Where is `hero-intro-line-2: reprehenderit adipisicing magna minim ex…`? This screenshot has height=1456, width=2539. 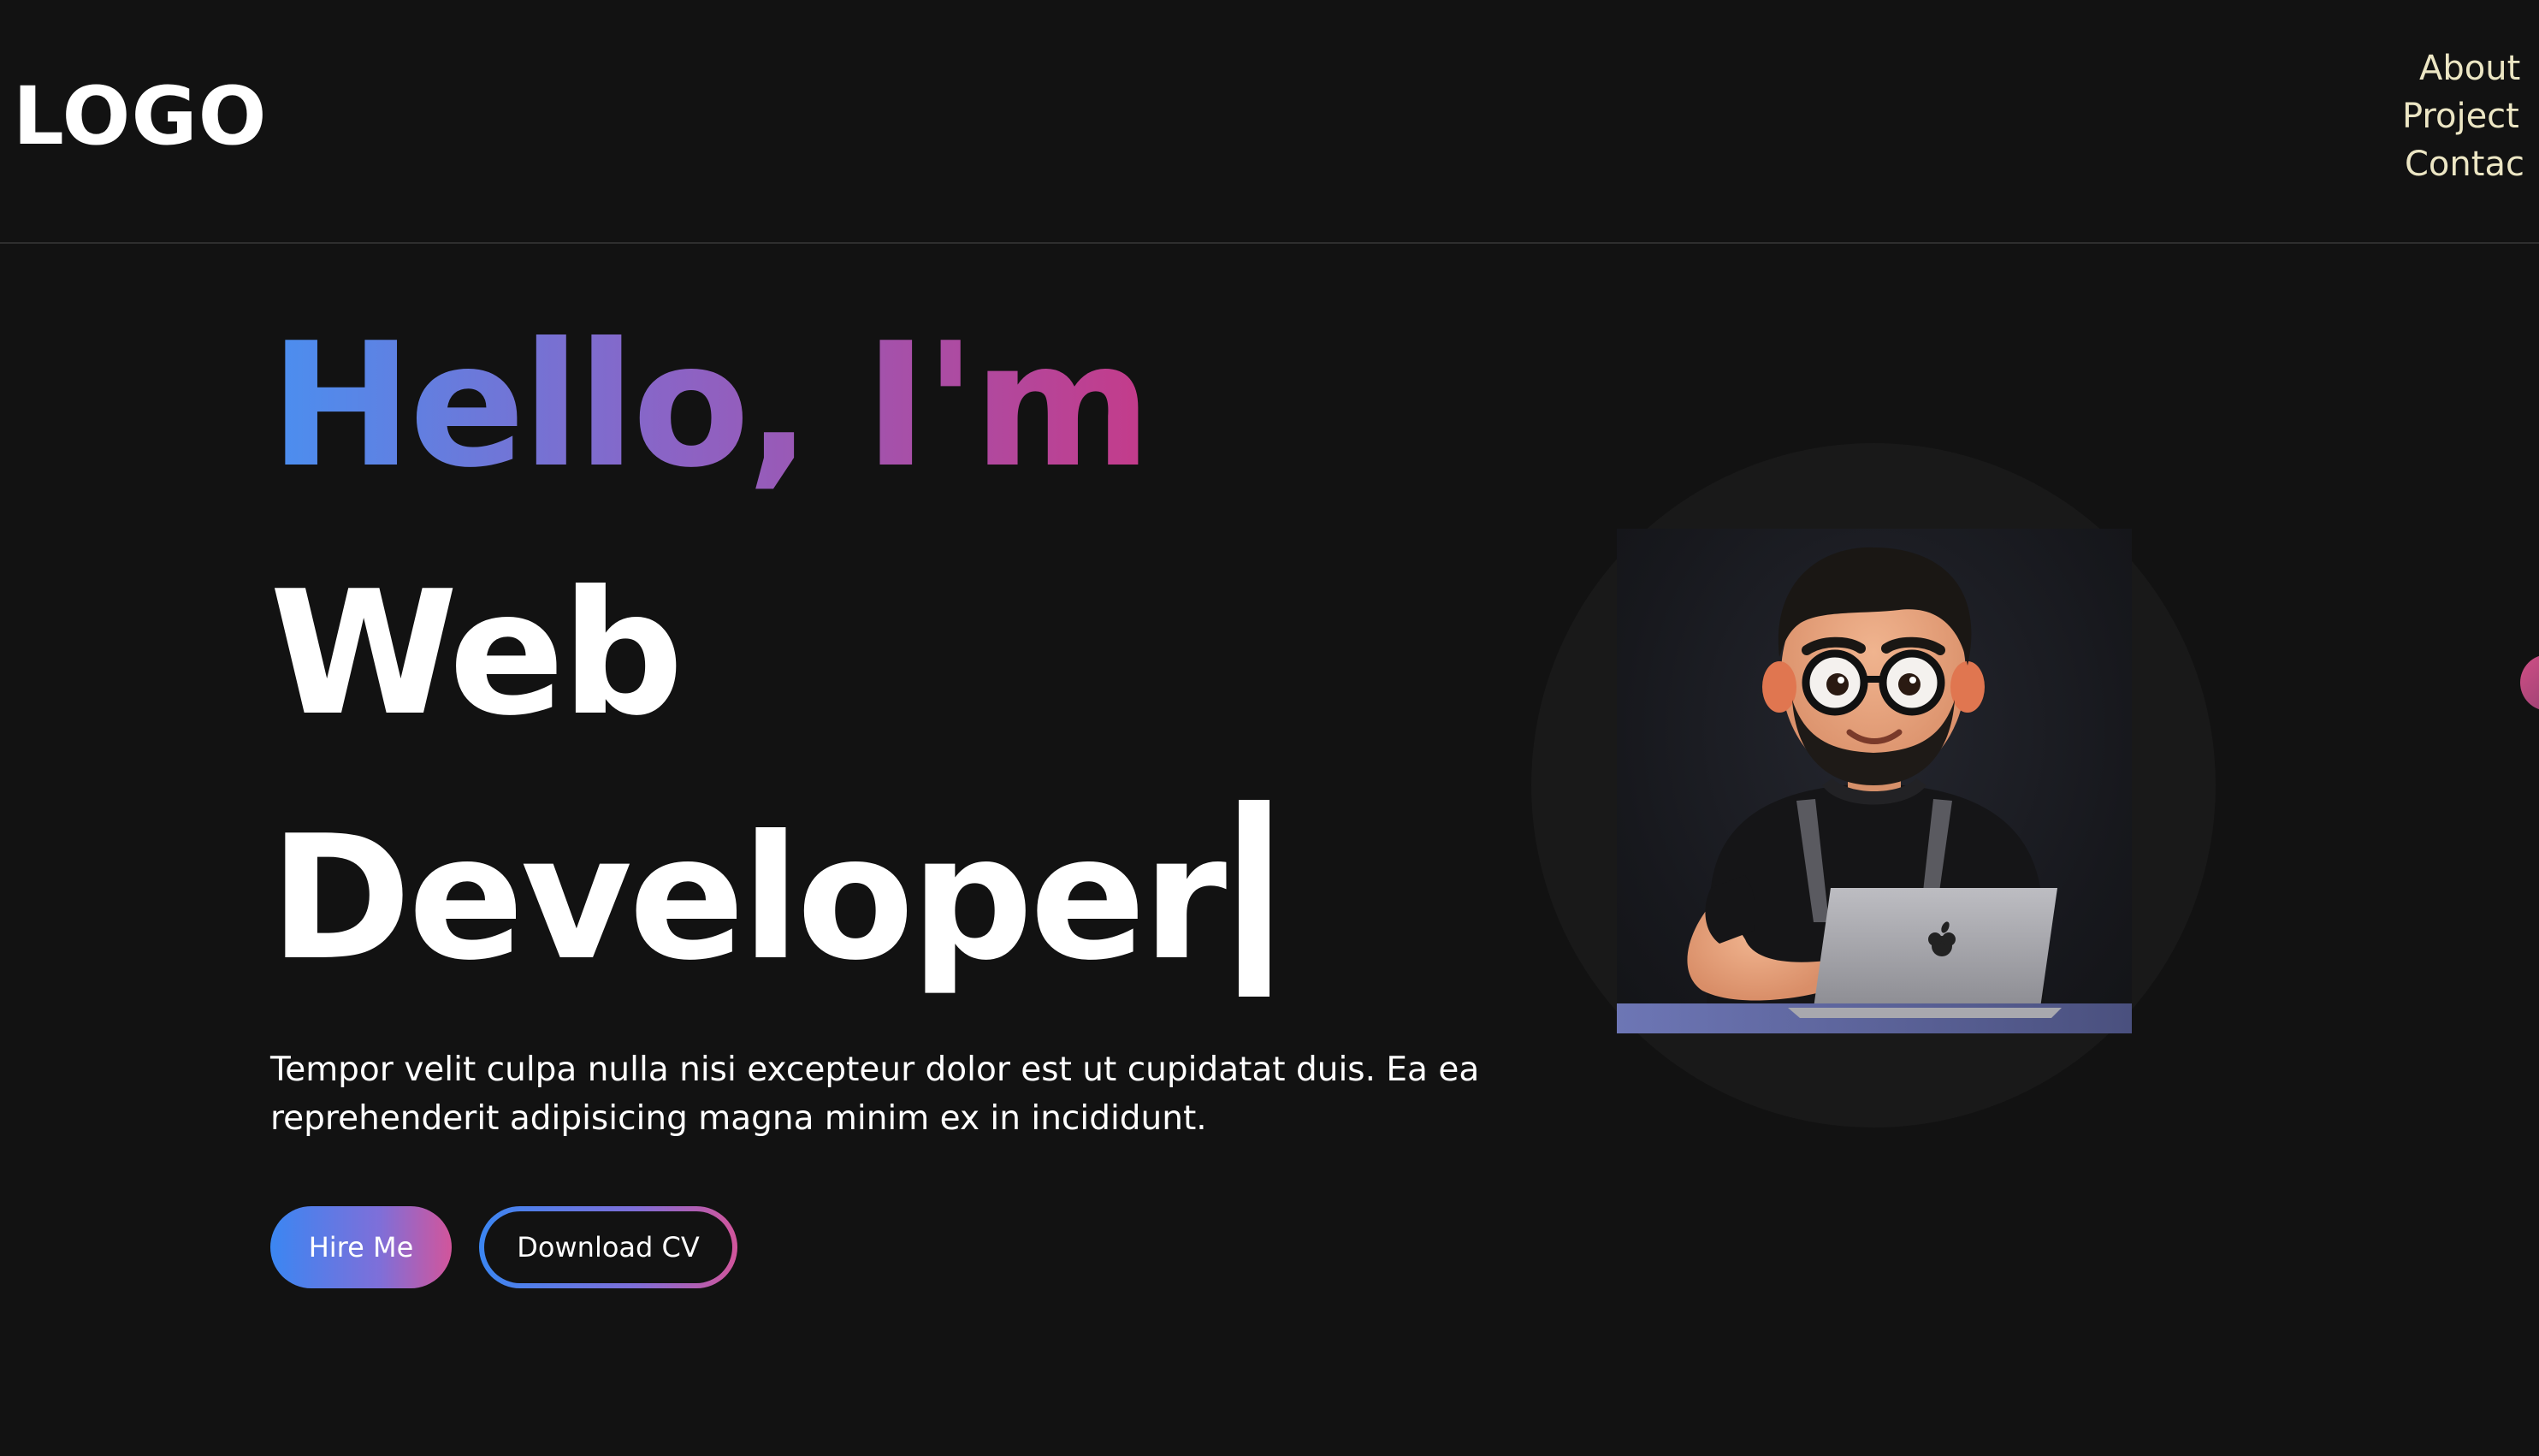
hero-intro-line-2: reprehenderit adipisicing magna minim ex… is located at coordinates (738, 1118).